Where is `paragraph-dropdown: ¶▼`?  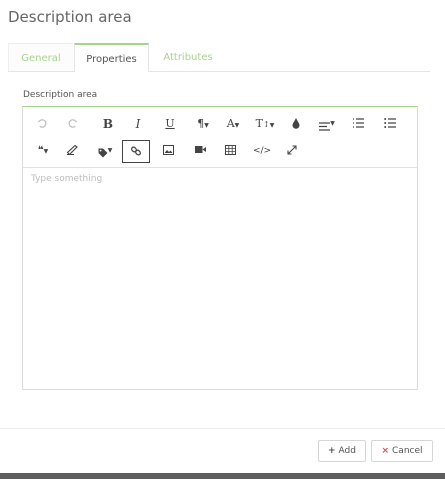
paragraph-dropdown: ¶▼ is located at coordinates (203, 124).